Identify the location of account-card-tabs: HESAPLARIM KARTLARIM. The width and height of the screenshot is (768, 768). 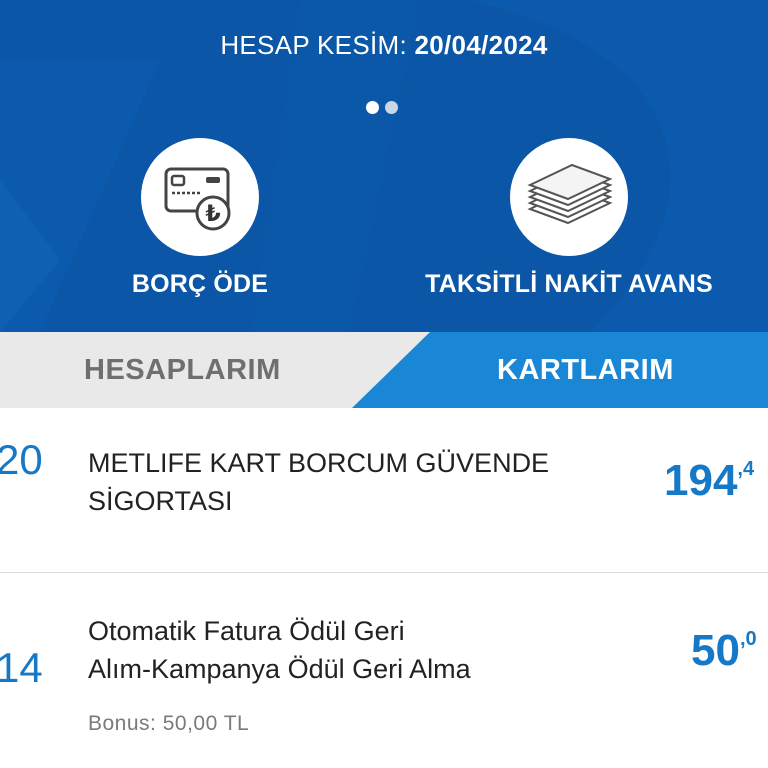
(384, 370).